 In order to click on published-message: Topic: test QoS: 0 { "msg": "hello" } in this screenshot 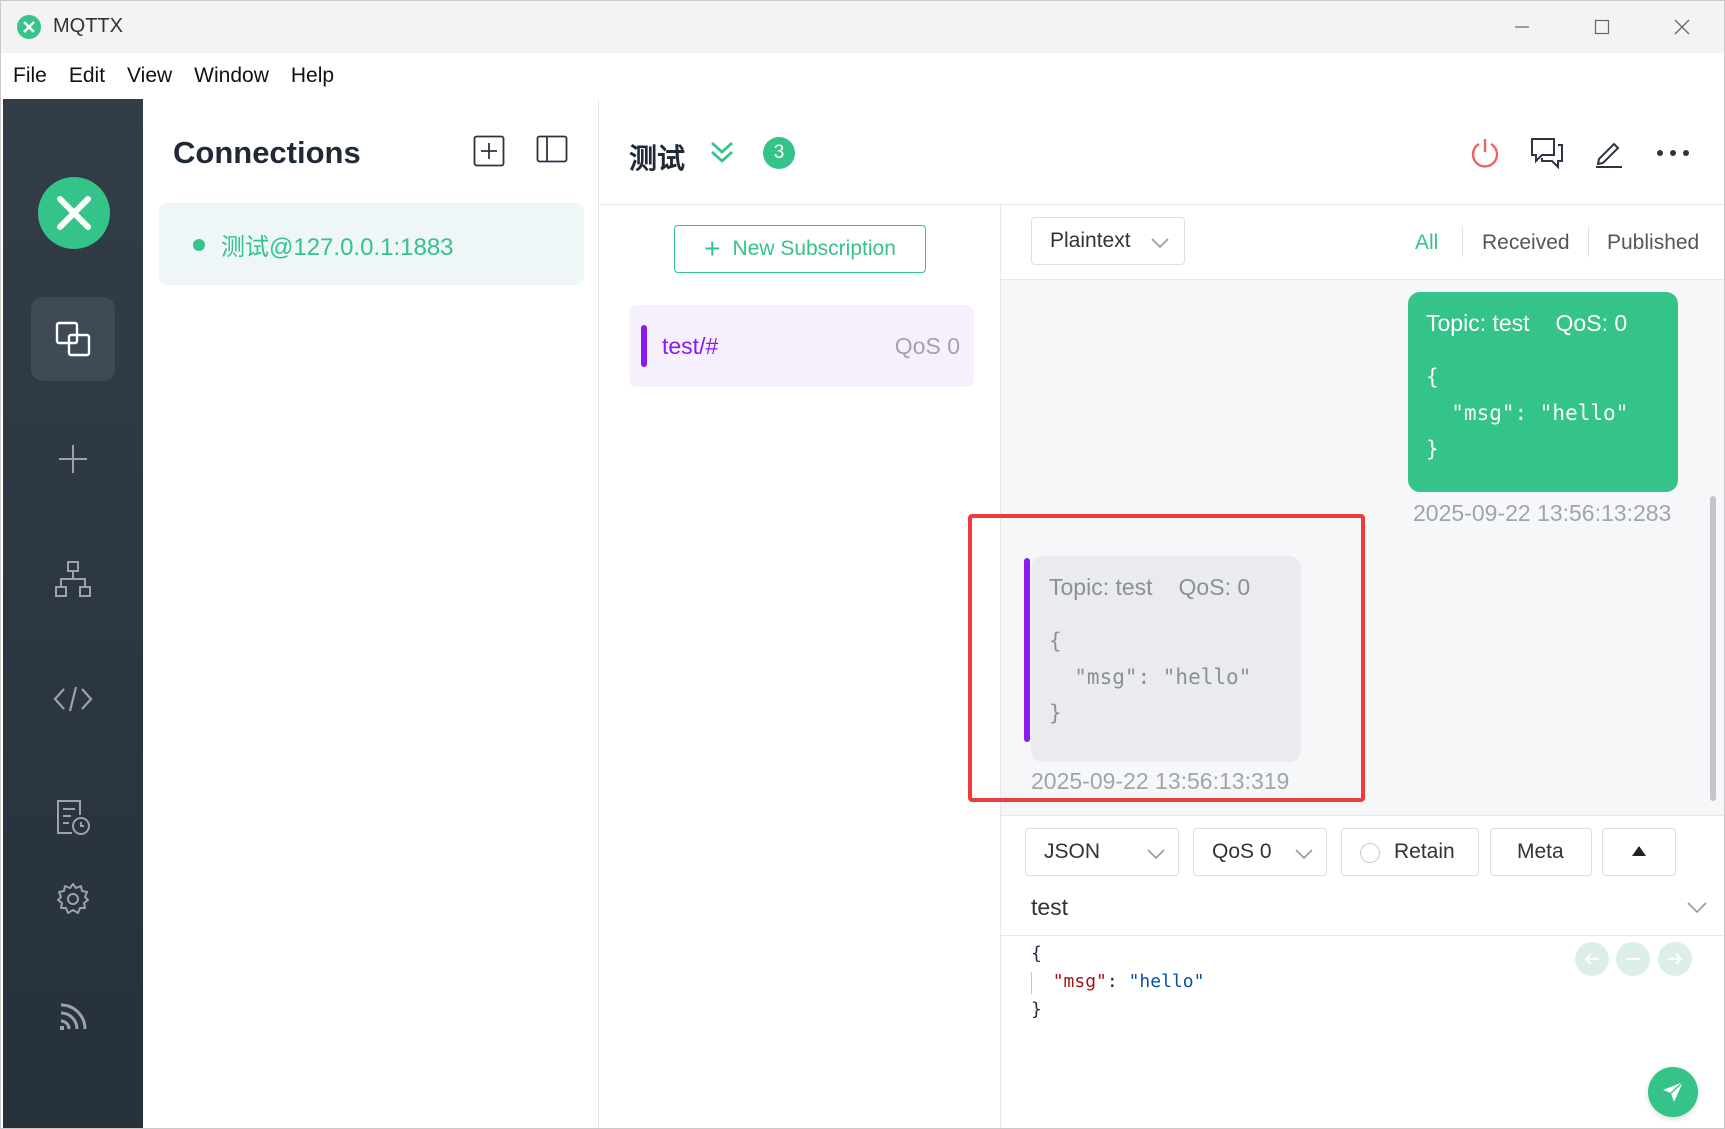, I will do `click(1543, 392)`.